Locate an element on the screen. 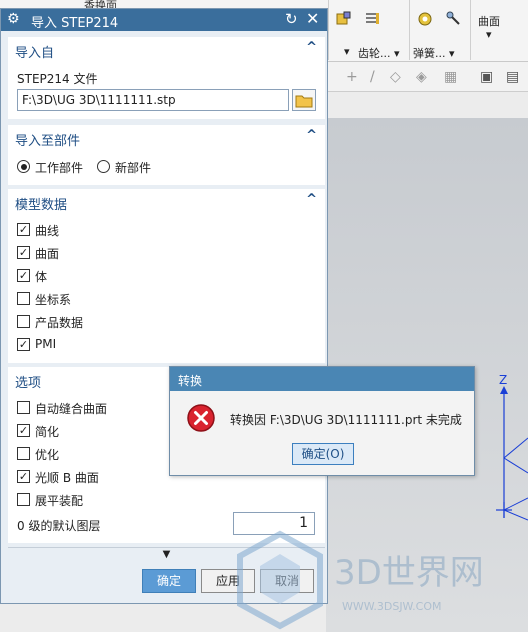  group-header: 导入自 ^ is located at coordinates (166, 49).